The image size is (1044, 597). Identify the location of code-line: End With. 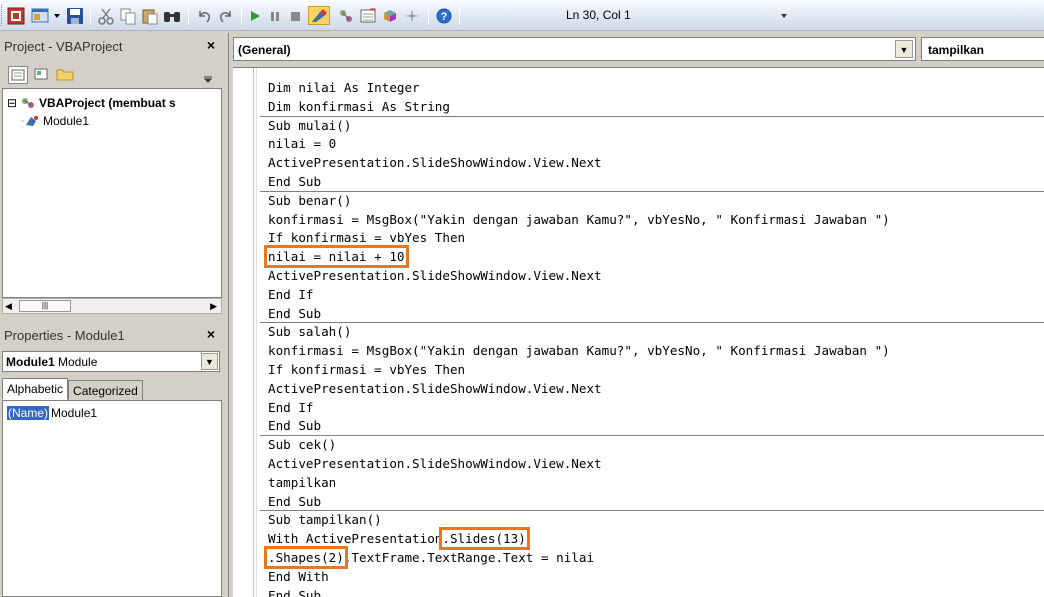
(298, 577).